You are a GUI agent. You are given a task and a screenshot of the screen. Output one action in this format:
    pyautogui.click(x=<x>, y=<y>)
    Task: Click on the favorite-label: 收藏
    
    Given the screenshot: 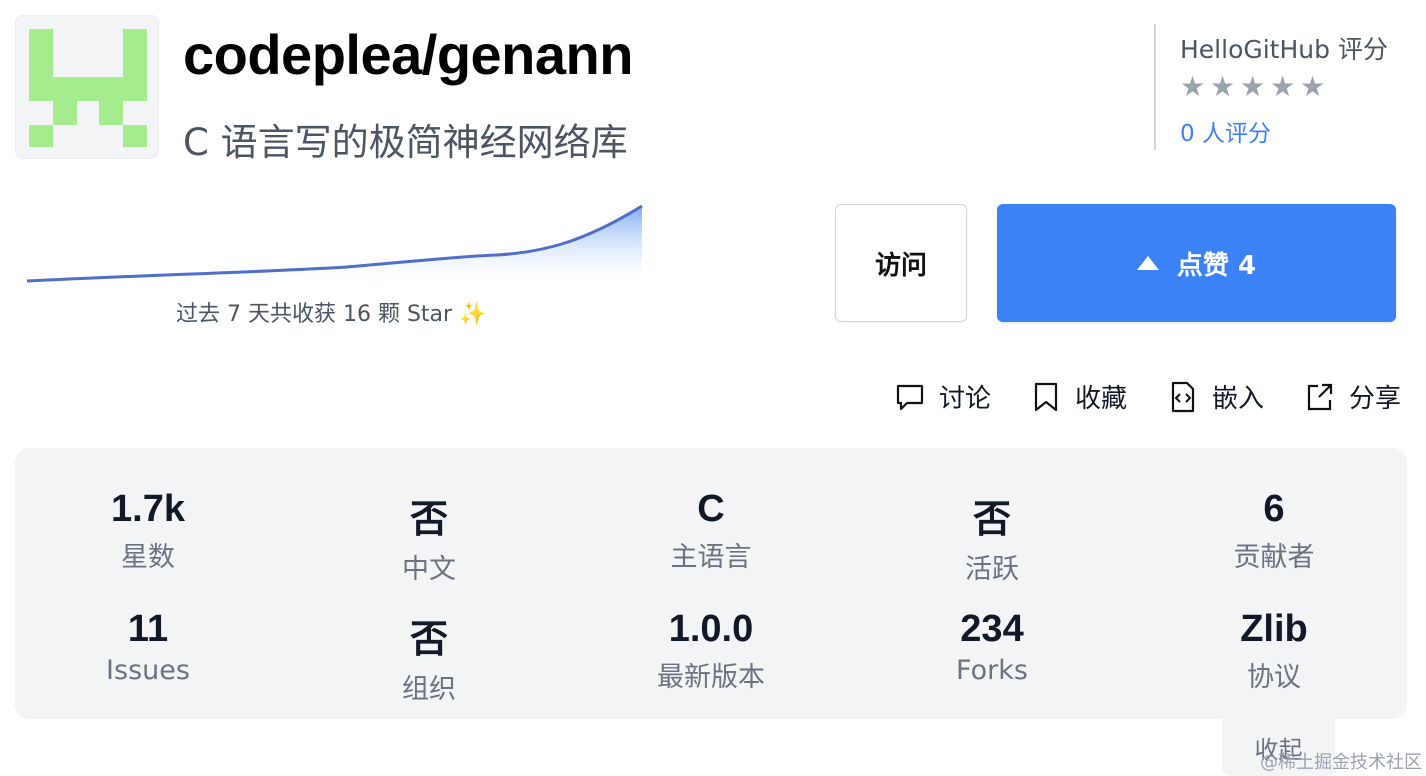 What is the action you would take?
    pyautogui.click(x=1101, y=399)
    